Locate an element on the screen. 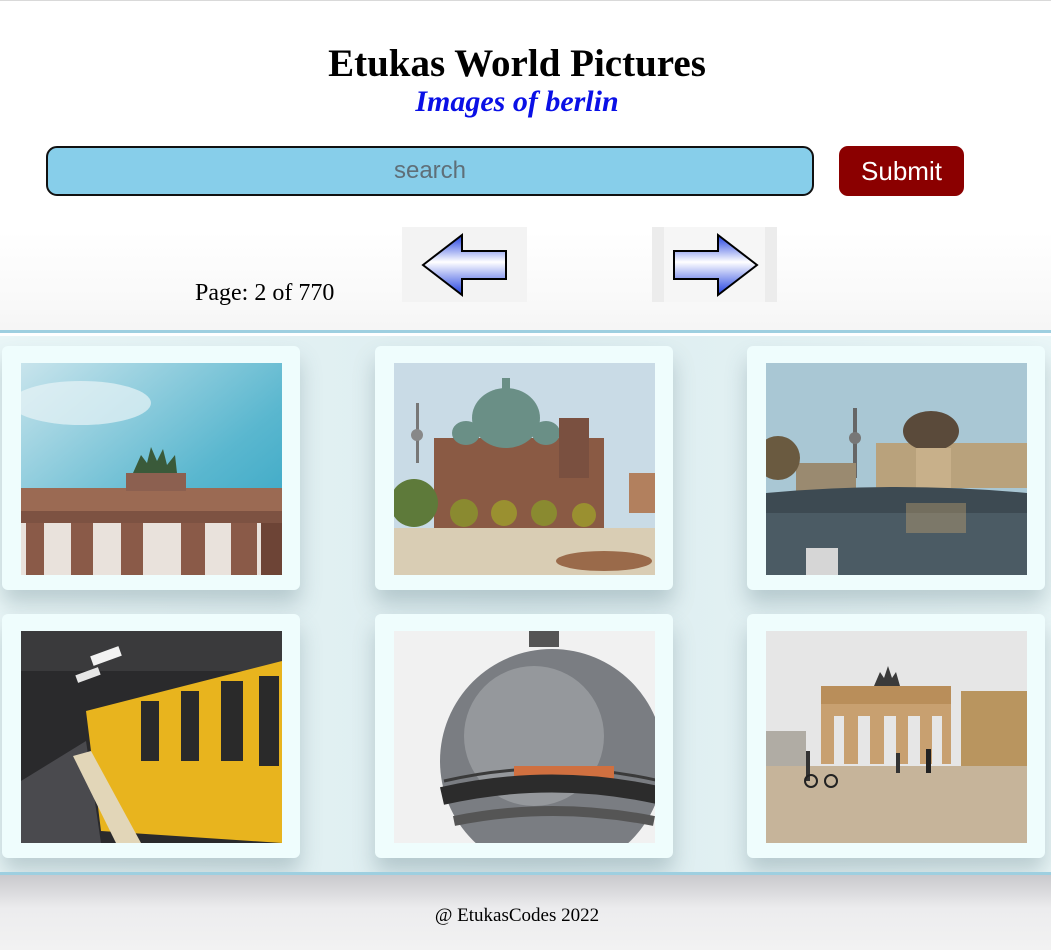  brandenburg-gate-square-photo is located at coordinates (896, 737).